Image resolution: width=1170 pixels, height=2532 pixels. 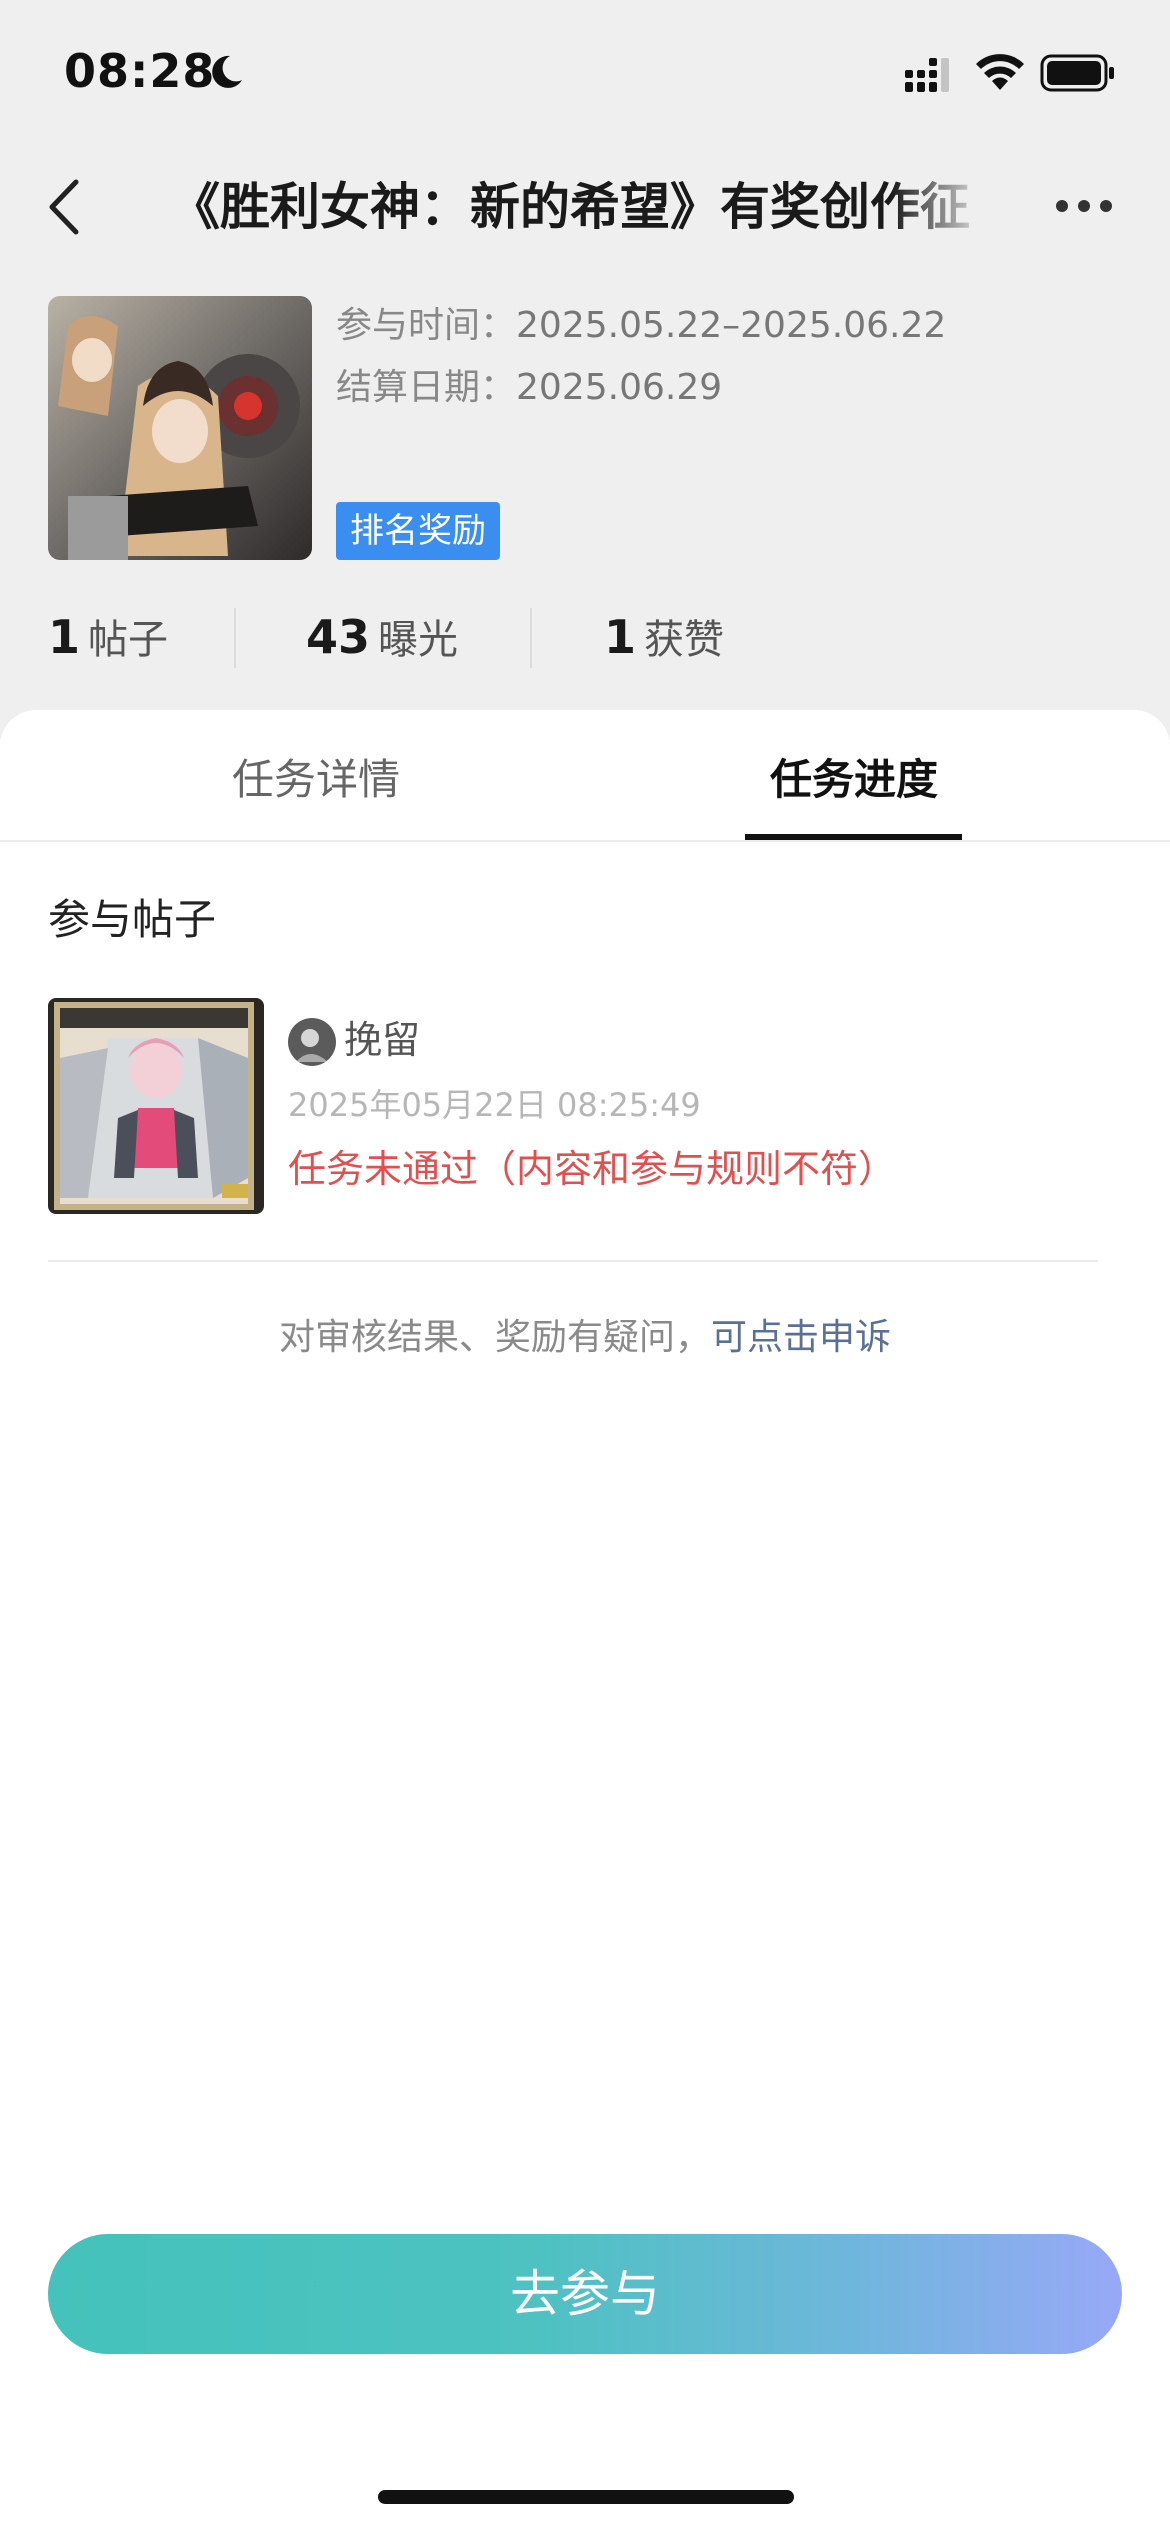 What do you see at coordinates (418, 640) in the screenshot?
I see `stat-views-label: 曝光` at bounding box center [418, 640].